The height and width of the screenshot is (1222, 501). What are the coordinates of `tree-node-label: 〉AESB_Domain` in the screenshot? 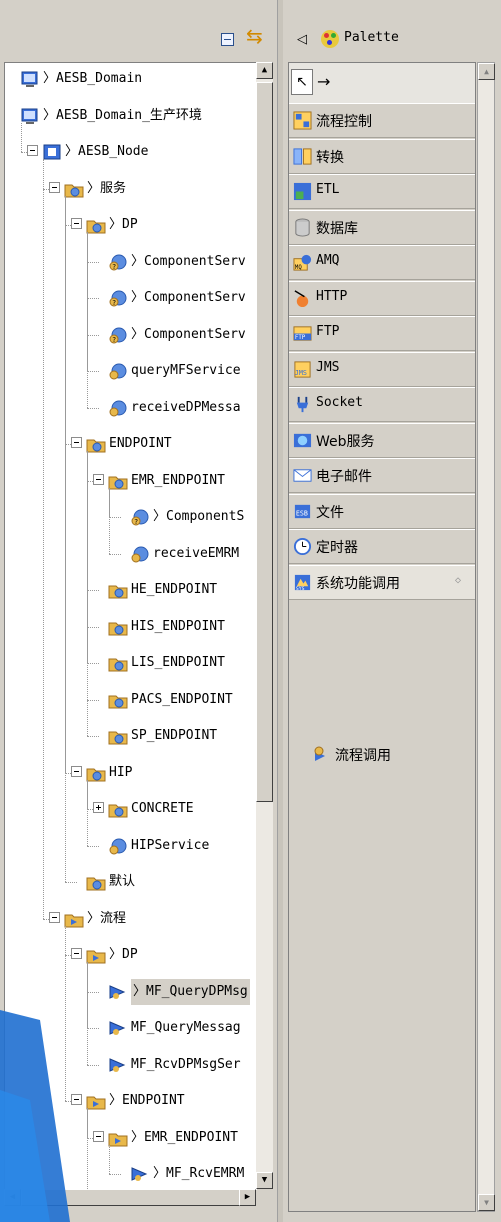 It's located at (93, 78).